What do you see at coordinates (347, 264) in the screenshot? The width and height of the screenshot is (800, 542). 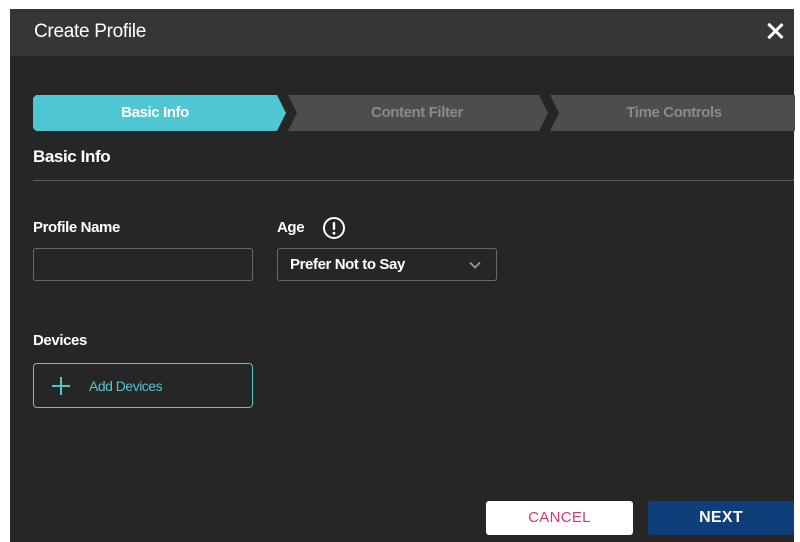 I see `age-select-value: Prefer Not to Say` at bounding box center [347, 264].